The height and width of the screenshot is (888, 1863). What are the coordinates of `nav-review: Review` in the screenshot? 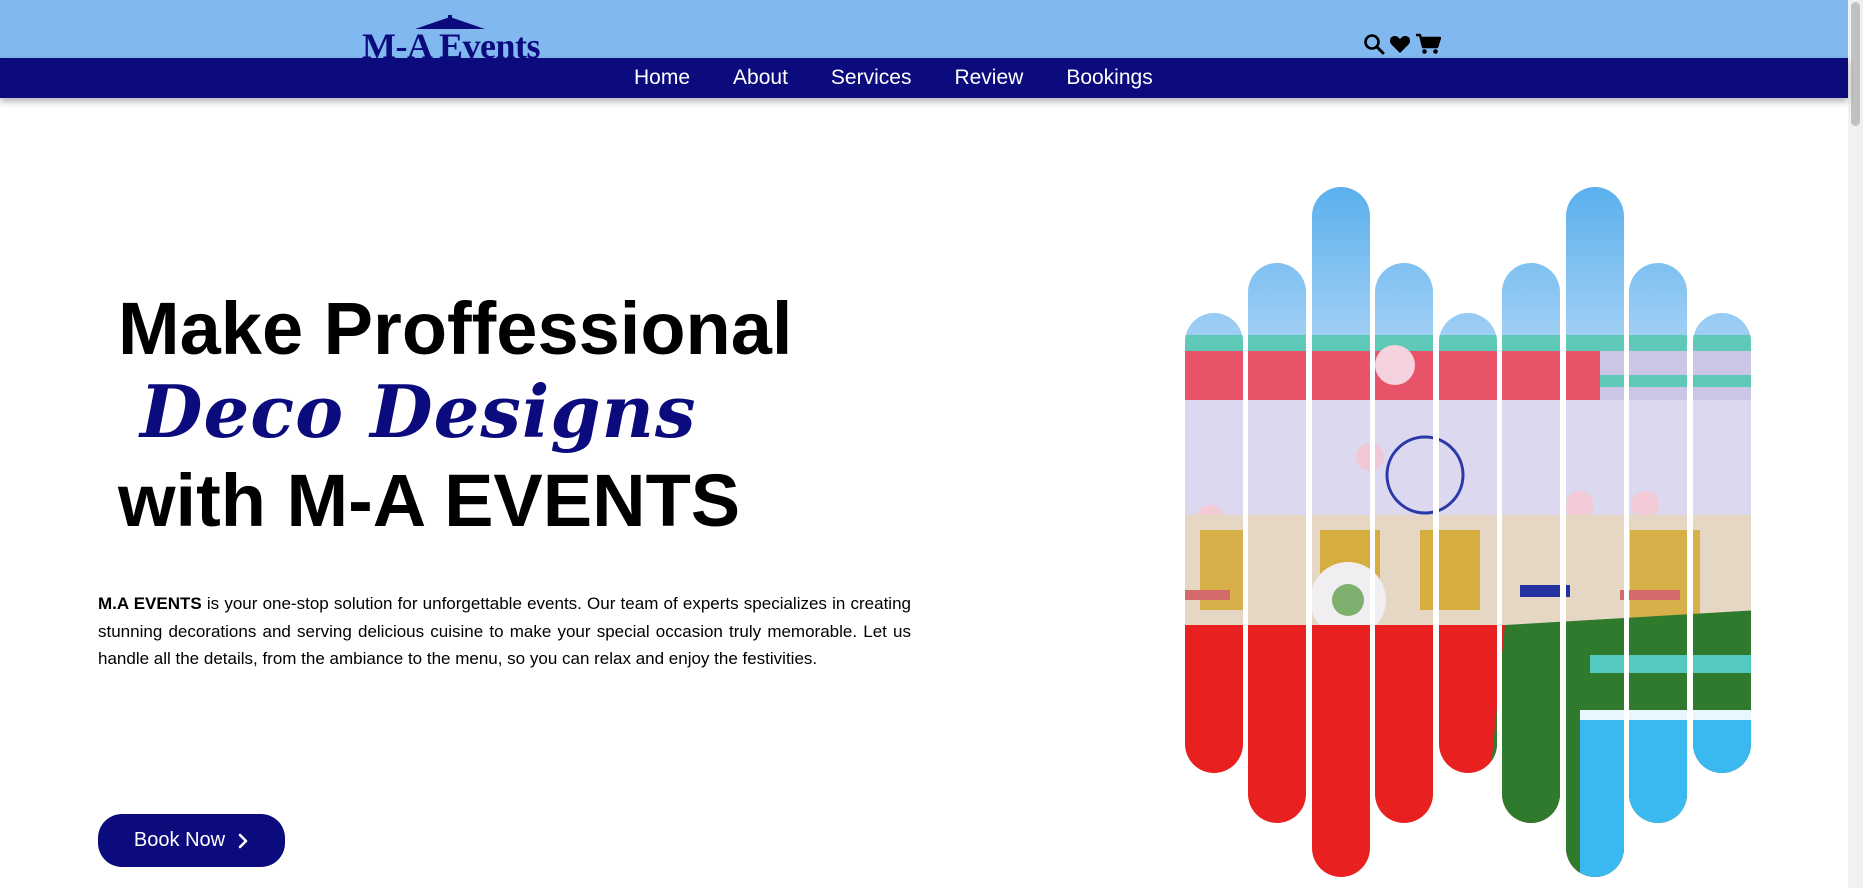 It's located at (988, 78).